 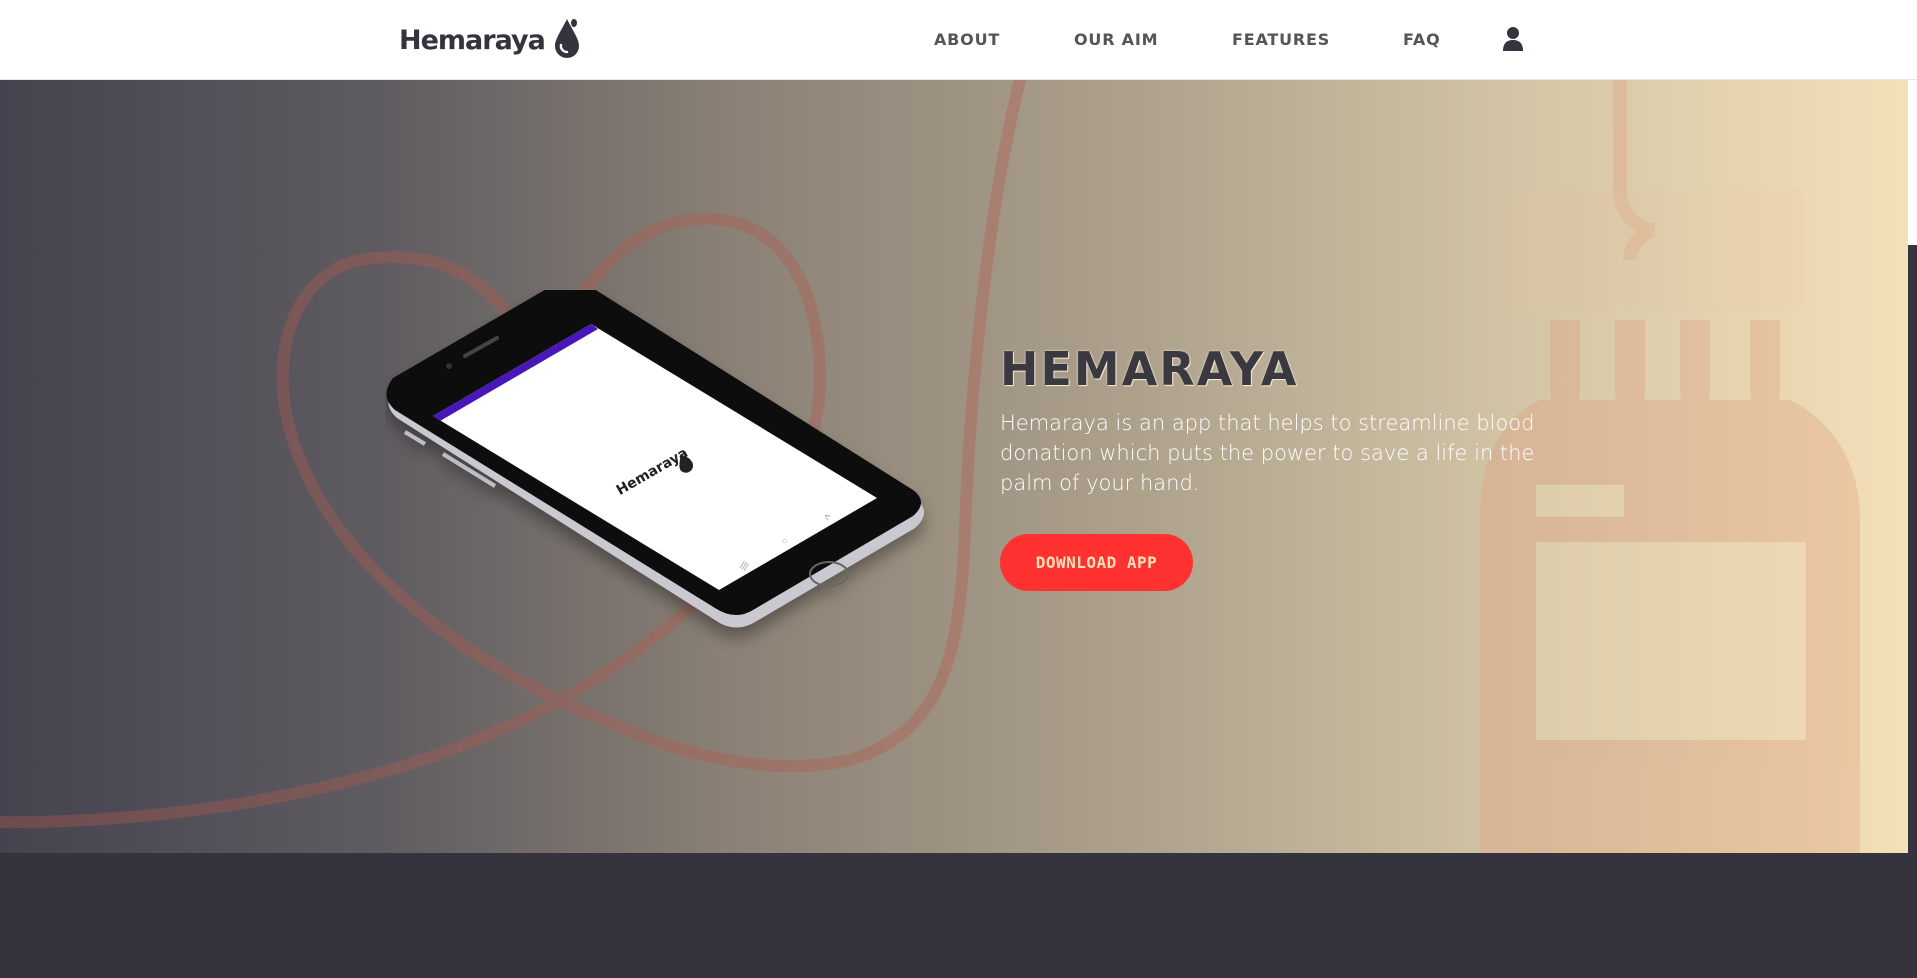 What do you see at coordinates (472, 40) in the screenshot?
I see `brand-name: Hemaraya` at bounding box center [472, 40].